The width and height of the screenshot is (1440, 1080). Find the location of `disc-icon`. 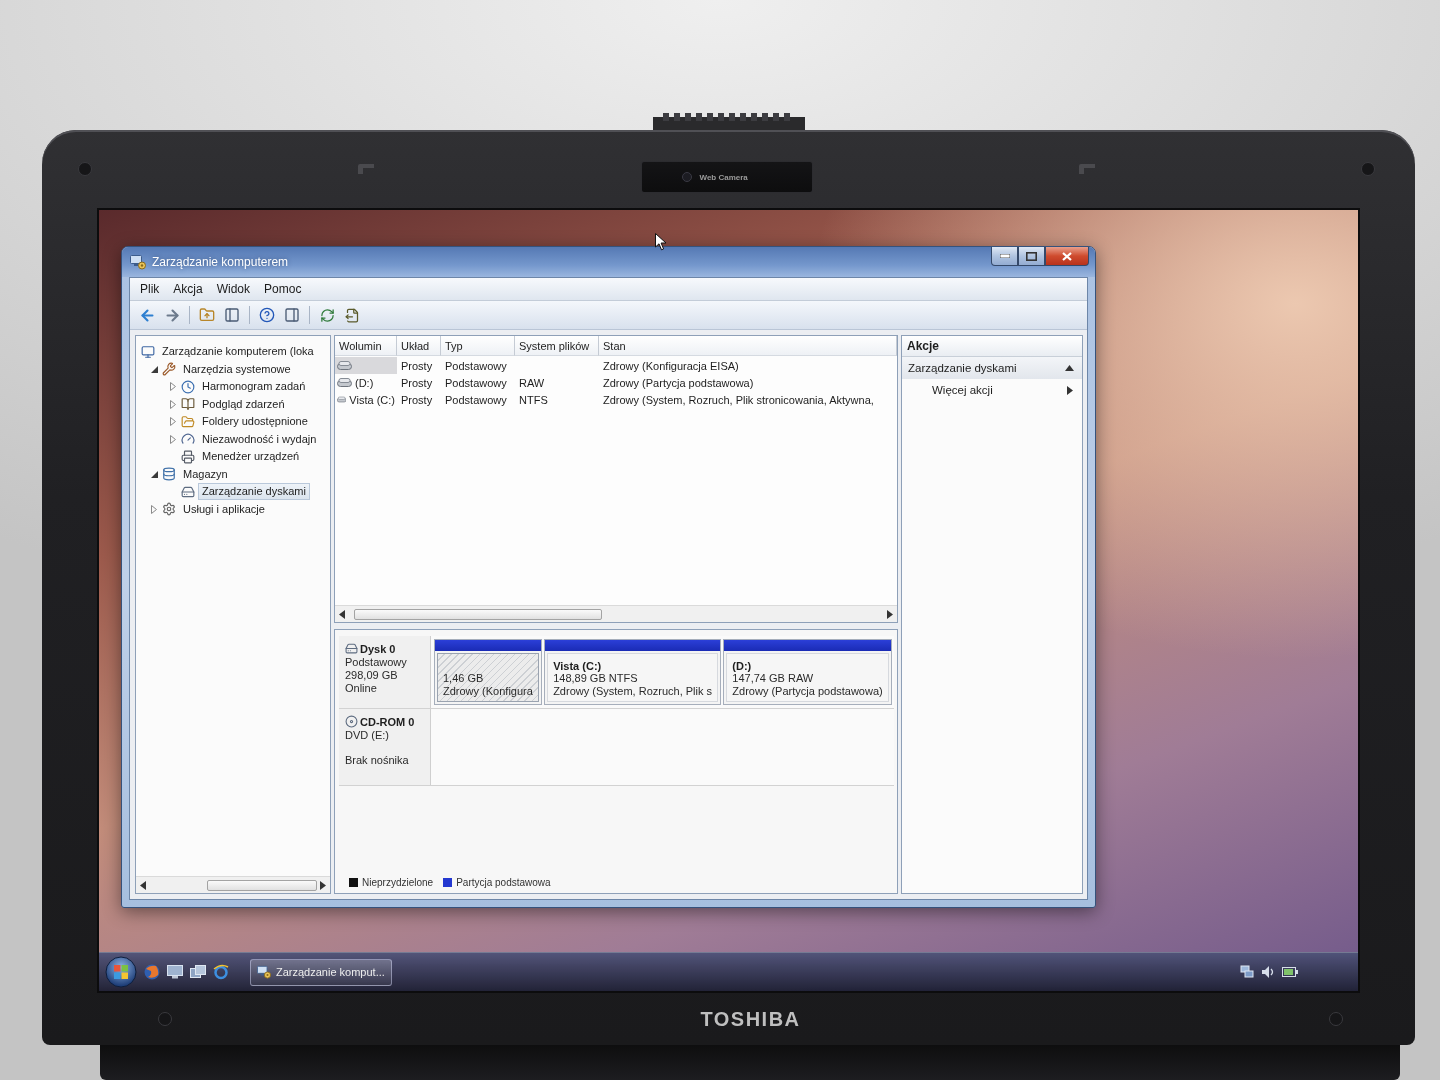

disc-icon is located at coordinates (351, 721).